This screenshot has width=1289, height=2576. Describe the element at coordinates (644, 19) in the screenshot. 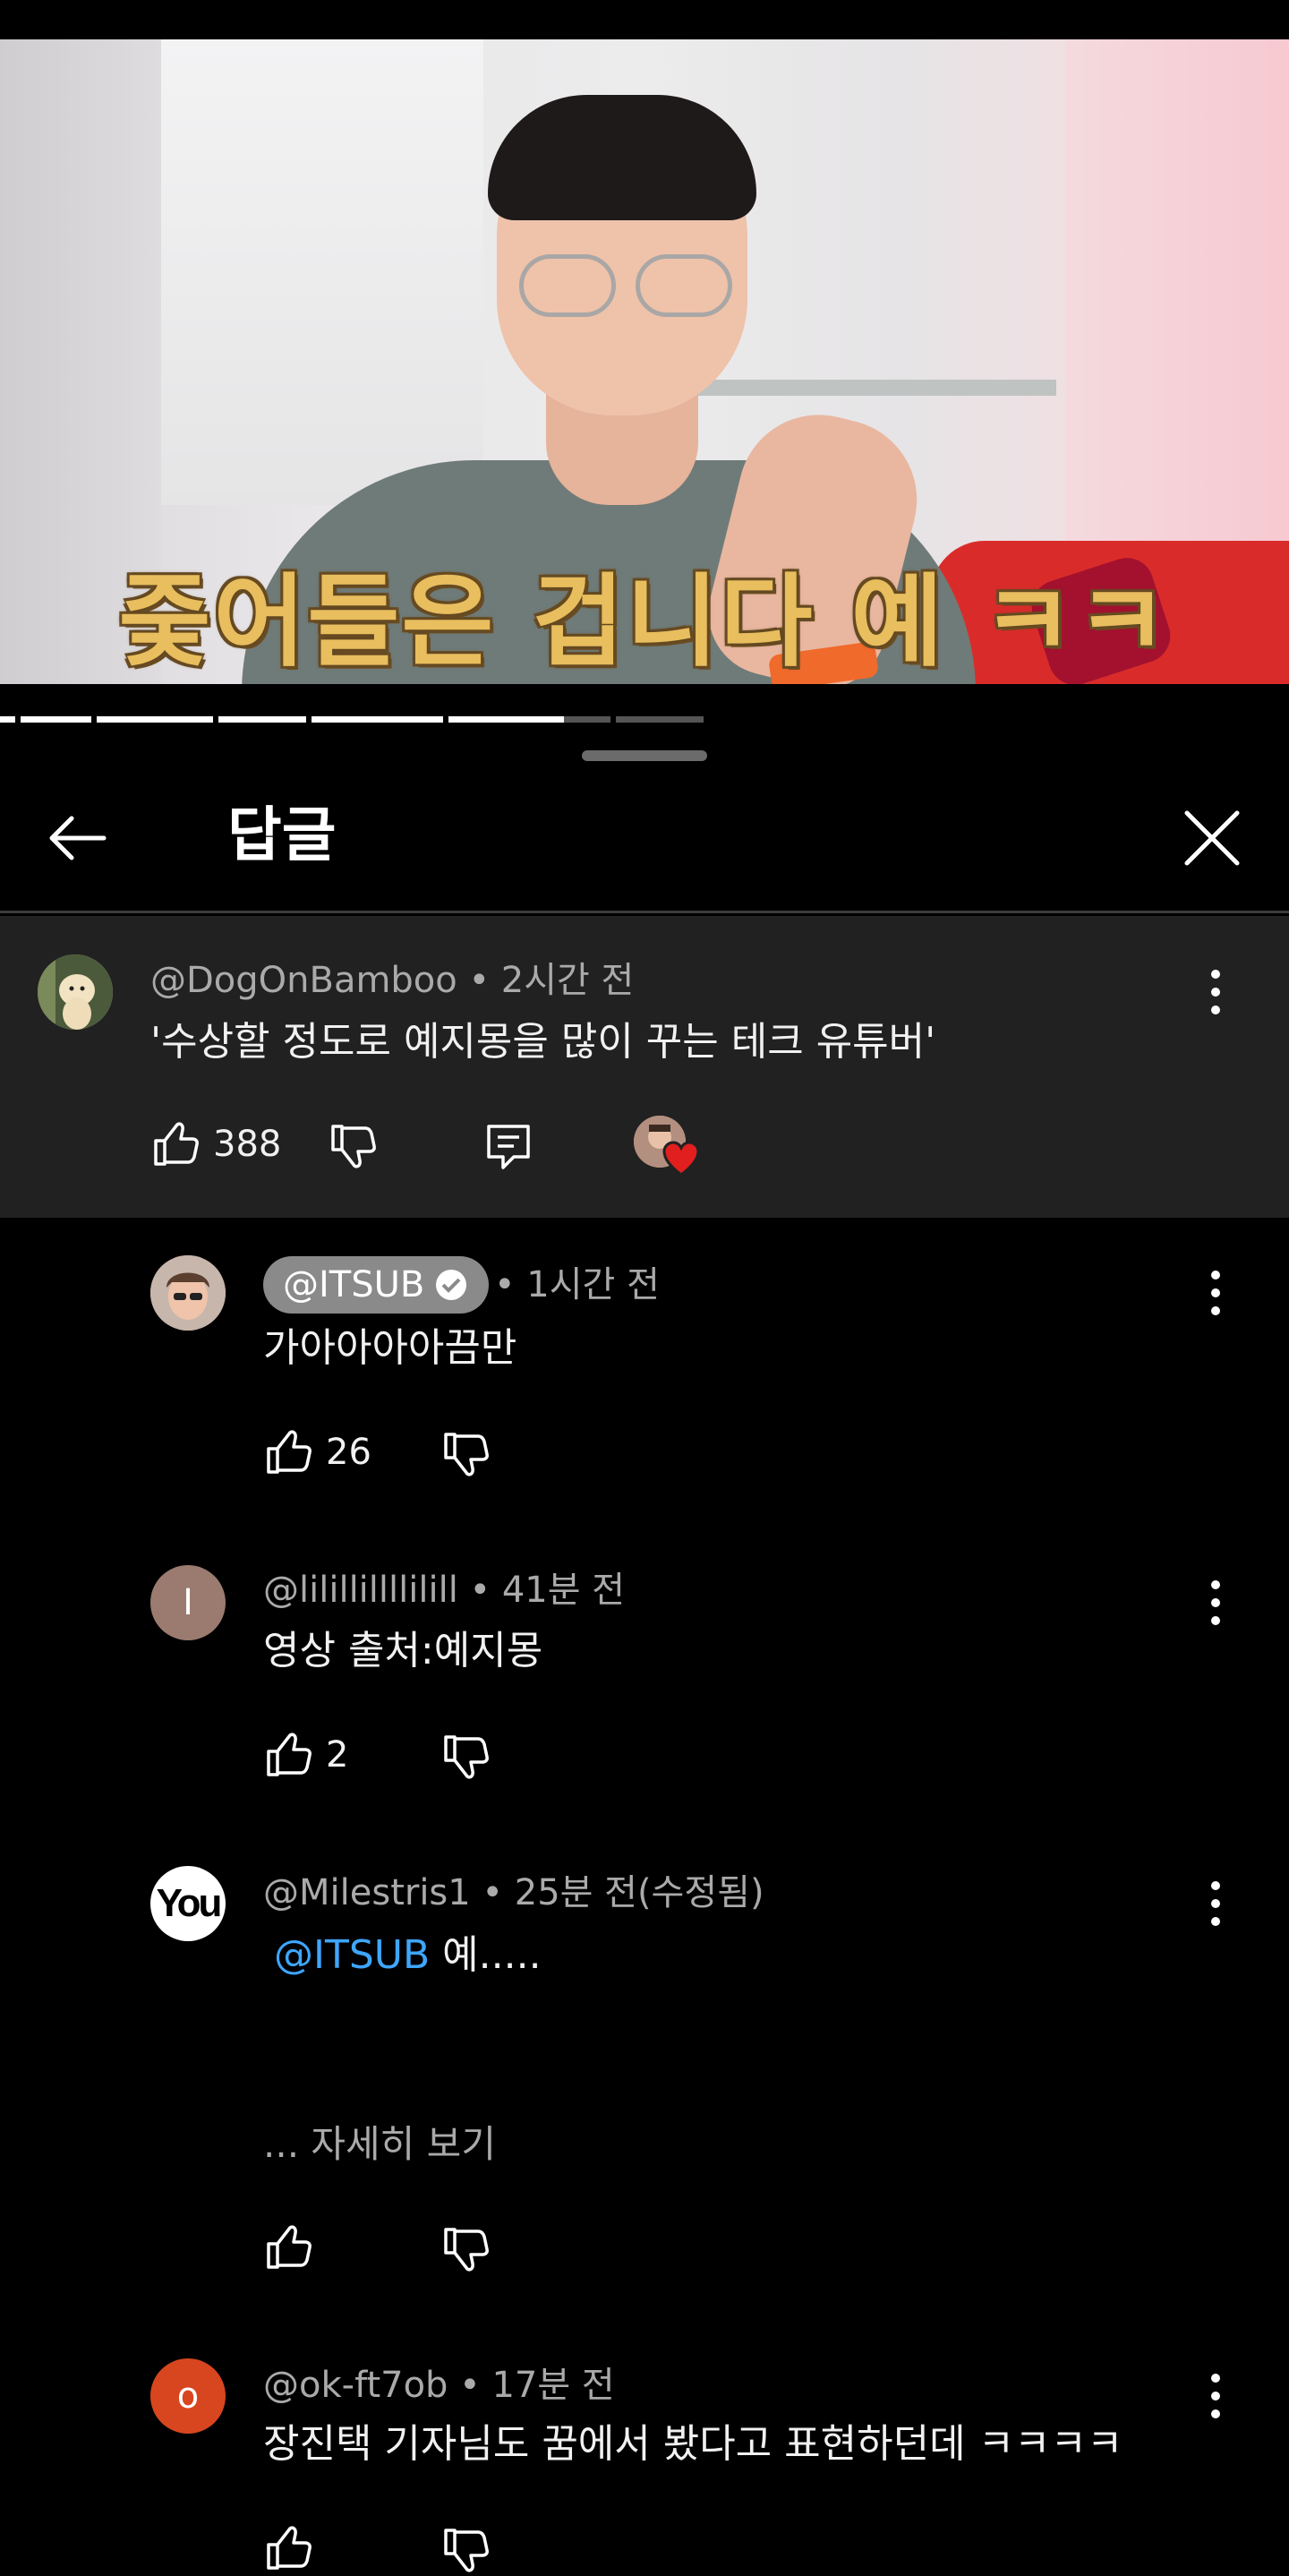

I see `status-bar` at that location.